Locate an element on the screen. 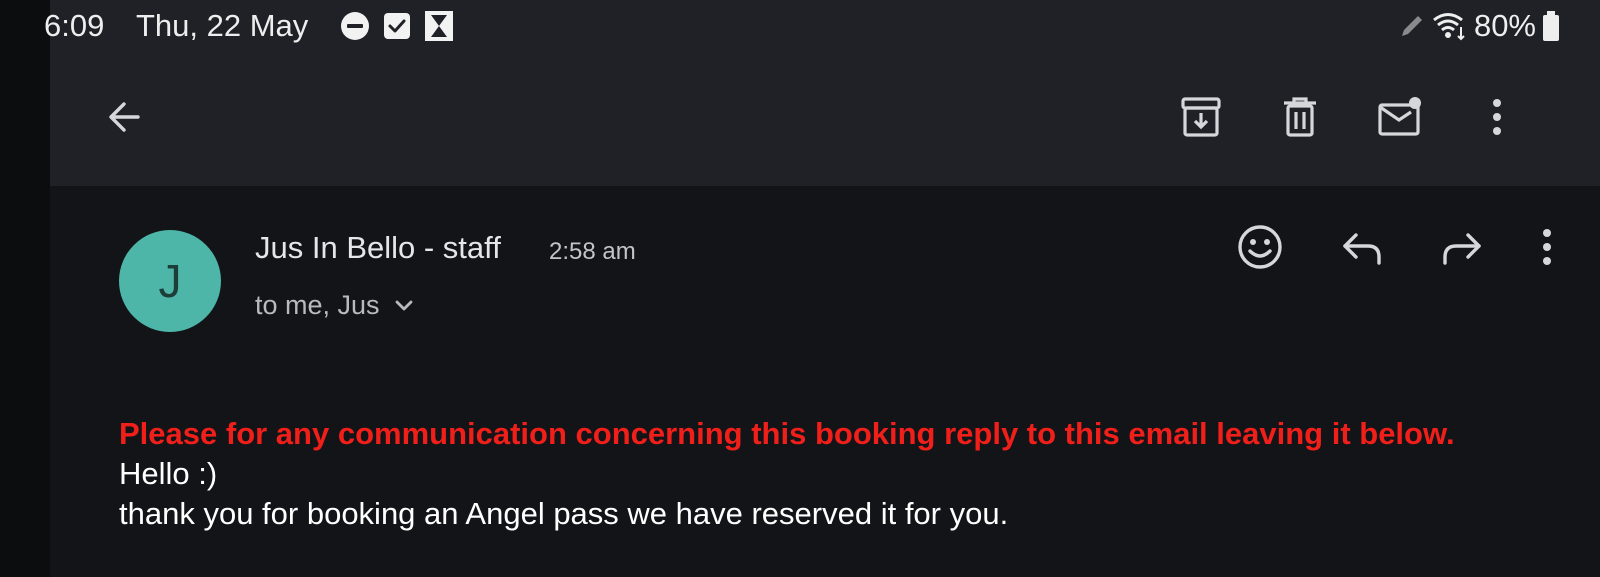 The image size is (1600, 577). mark-unread-button is located at coordinates (1400, 117).